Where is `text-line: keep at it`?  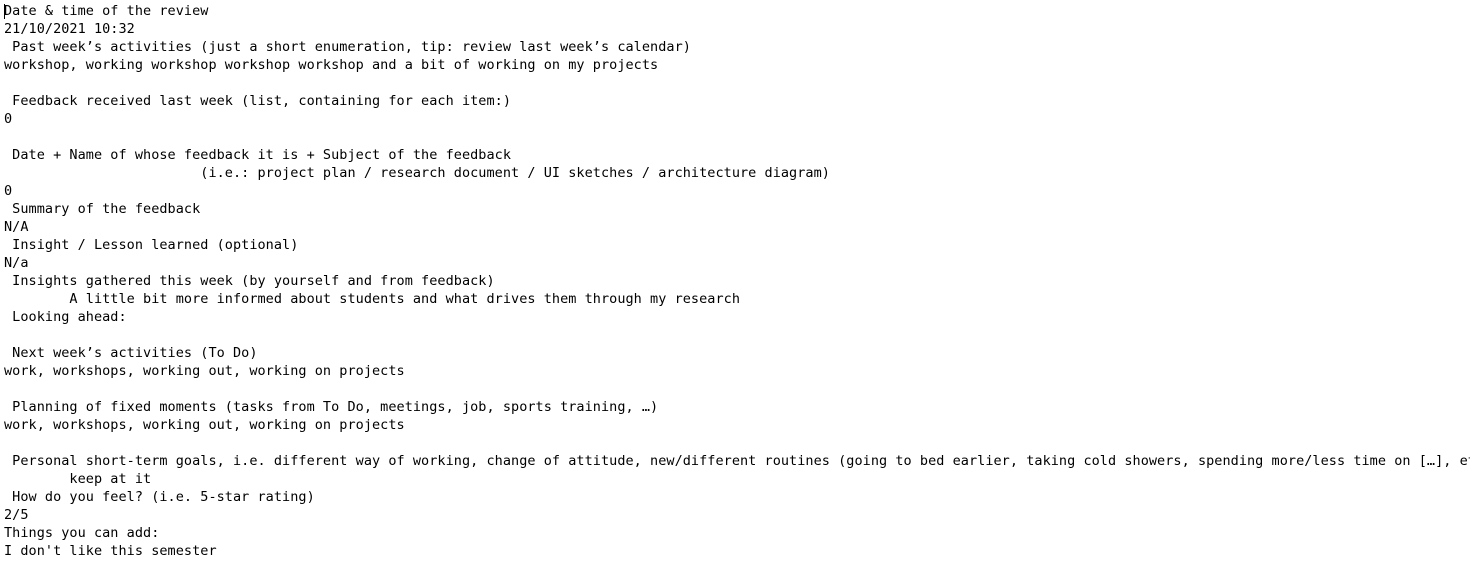
text-line: keep at it is located at coordinates (737, 479).